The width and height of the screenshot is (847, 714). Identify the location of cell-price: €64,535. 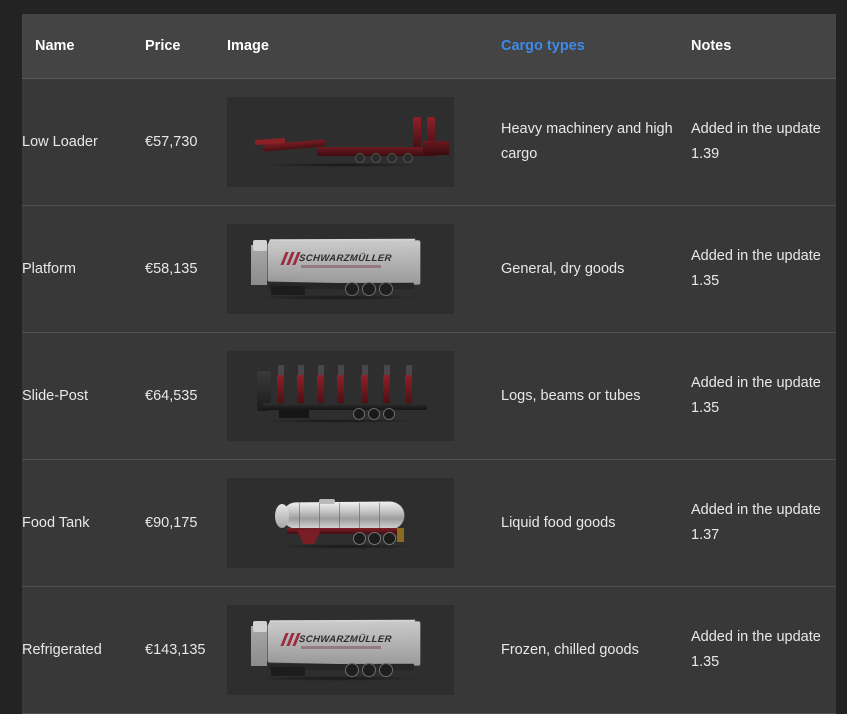
(186, 396).